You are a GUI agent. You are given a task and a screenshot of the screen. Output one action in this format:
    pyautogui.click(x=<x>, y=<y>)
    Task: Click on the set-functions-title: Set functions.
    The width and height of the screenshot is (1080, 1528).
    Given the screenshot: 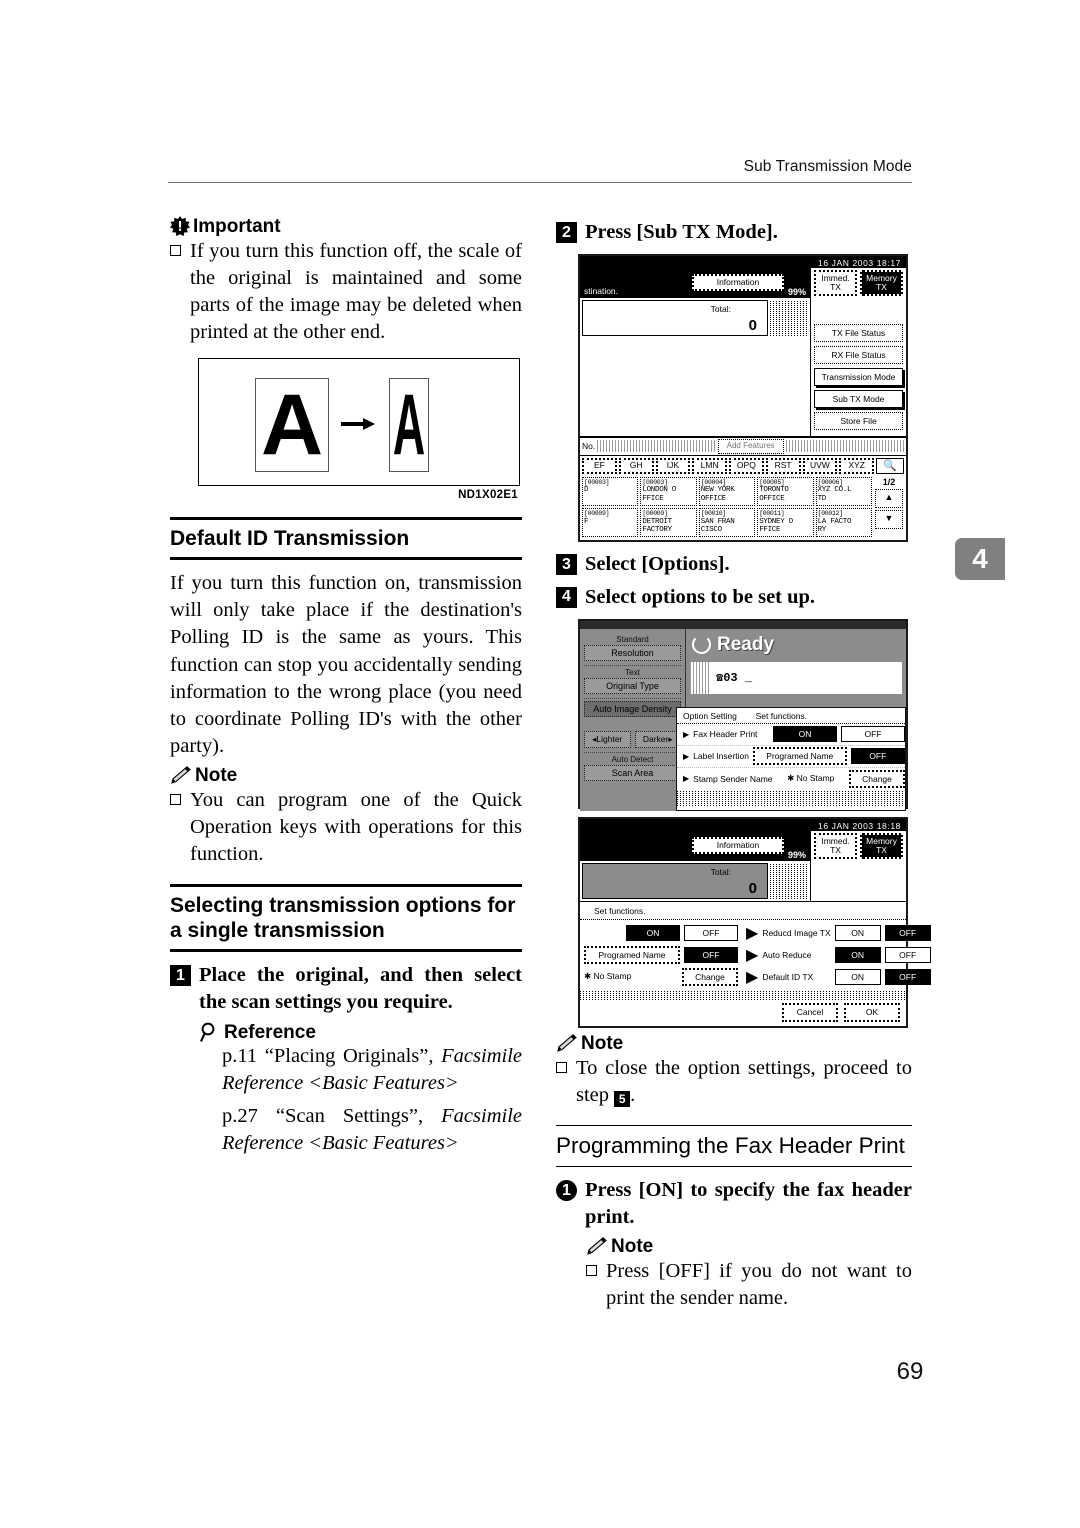 What is the action you would take?
    pyautogui.click(x=743, y=912)
    